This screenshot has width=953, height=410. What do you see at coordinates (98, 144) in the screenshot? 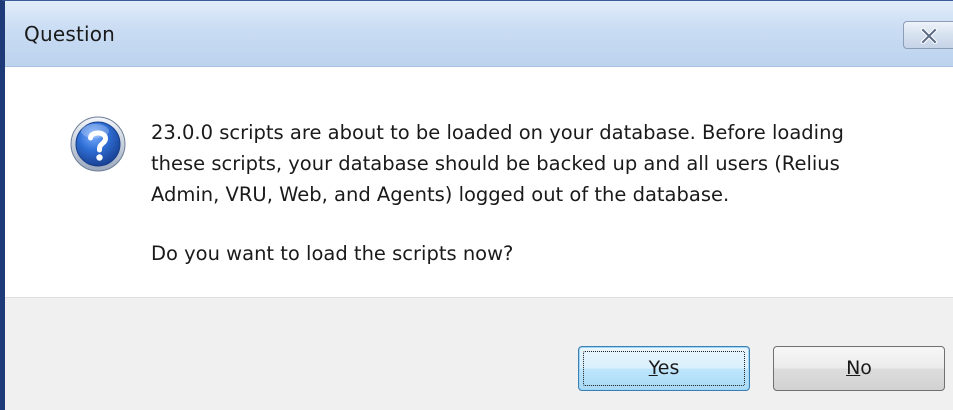
I see `question-icon` at bounding box center [98, 144].